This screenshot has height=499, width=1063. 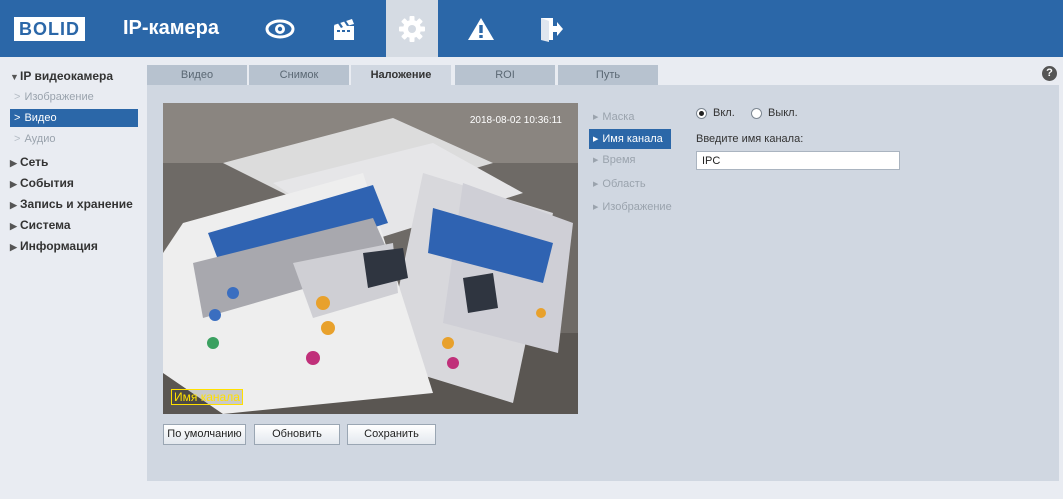 I want to click on logout-icon, so click(x=552, y=29).